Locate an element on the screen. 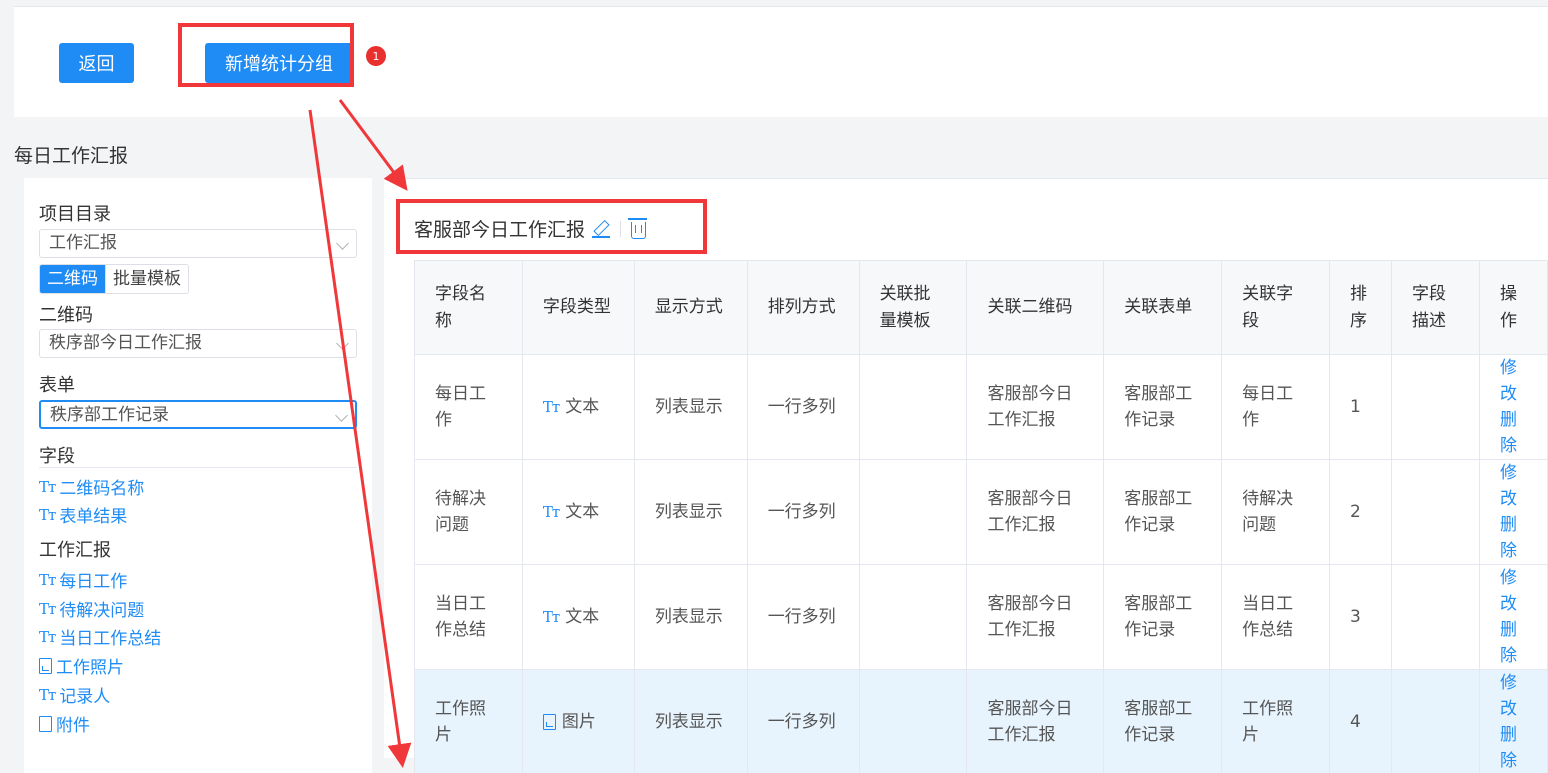 Image resolution: width=1548 pixels, height=773 pixels. cell-order: 1 is located at coordinates (1361, 407).